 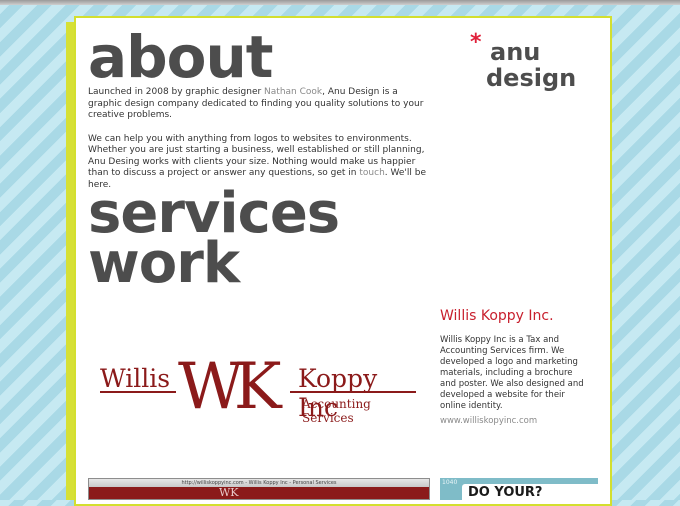 I want to click on asterisk-icon: *, so click(x=476, y=42).